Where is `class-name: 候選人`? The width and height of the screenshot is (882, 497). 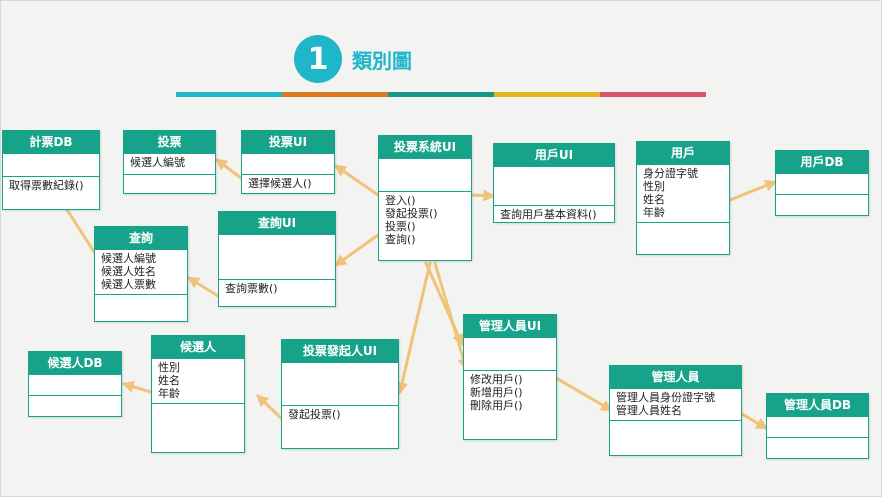
class-name: 候選人 is located at coordinates (198, 347).